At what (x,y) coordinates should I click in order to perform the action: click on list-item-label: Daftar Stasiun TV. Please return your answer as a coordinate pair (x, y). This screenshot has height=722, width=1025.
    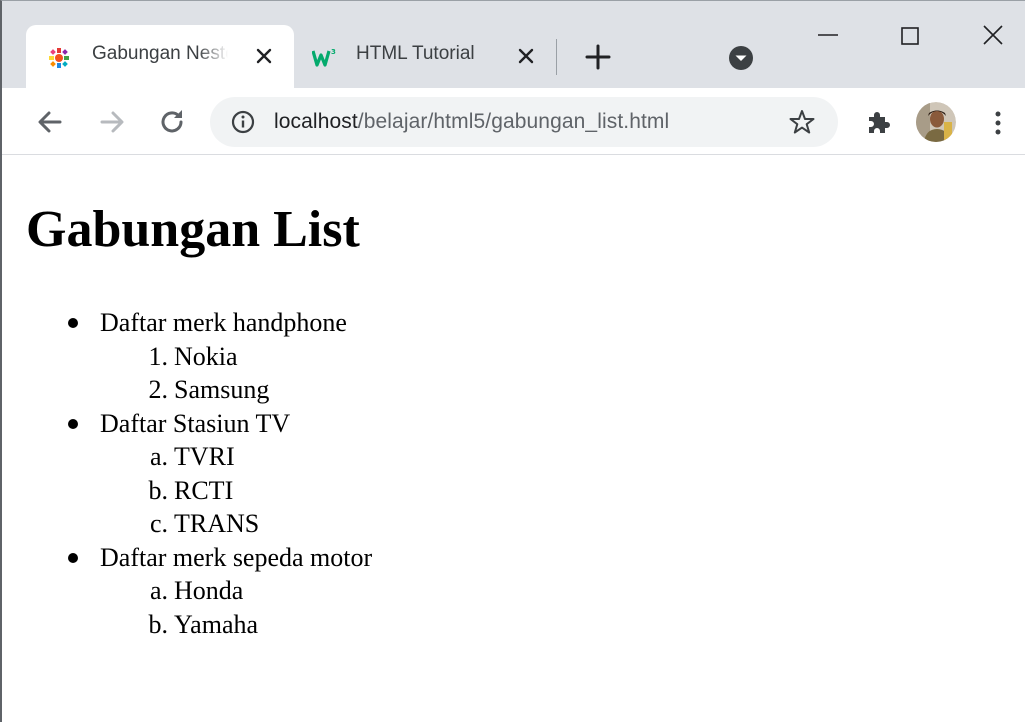
    Looking at the image, I should click on (195, 423).